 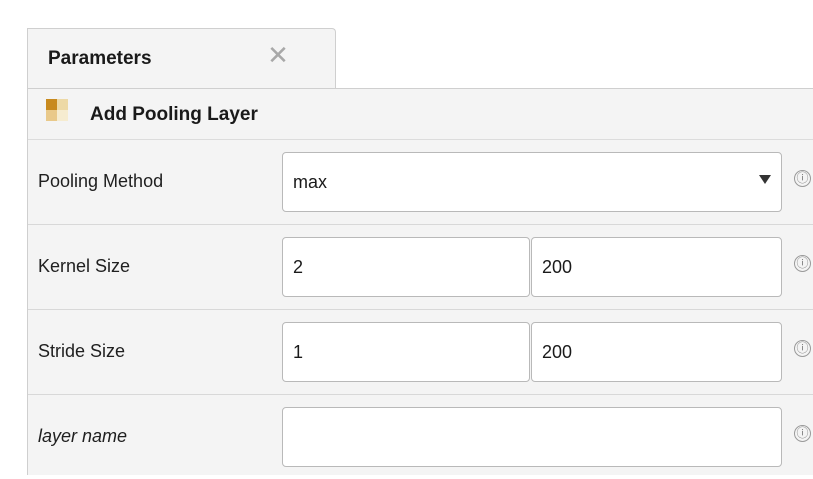 What do you see at coordinates (557, 267) in the screenshot?
I see `kernel-size-value-2: 200` at bounding box center [557, 267].